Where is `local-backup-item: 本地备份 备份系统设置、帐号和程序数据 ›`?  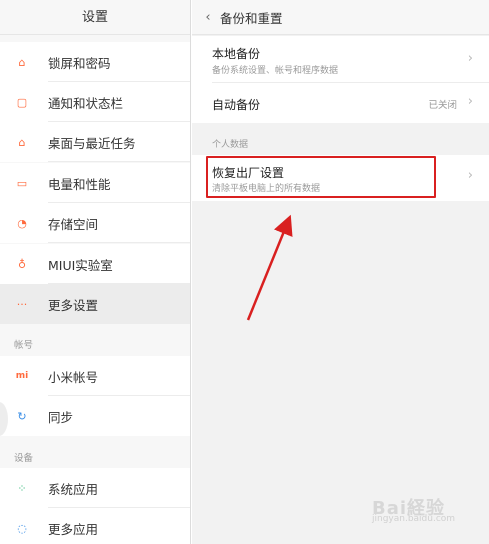
local-backup-item: 本地备份 备份系统设置、帐号和程序数据 › is located at coordinates (340, 59).